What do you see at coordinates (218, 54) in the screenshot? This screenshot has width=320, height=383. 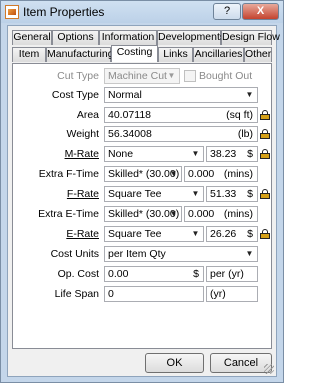 I see `tab-ancillaries: Ancillaries` at bounding box center [218, 54].